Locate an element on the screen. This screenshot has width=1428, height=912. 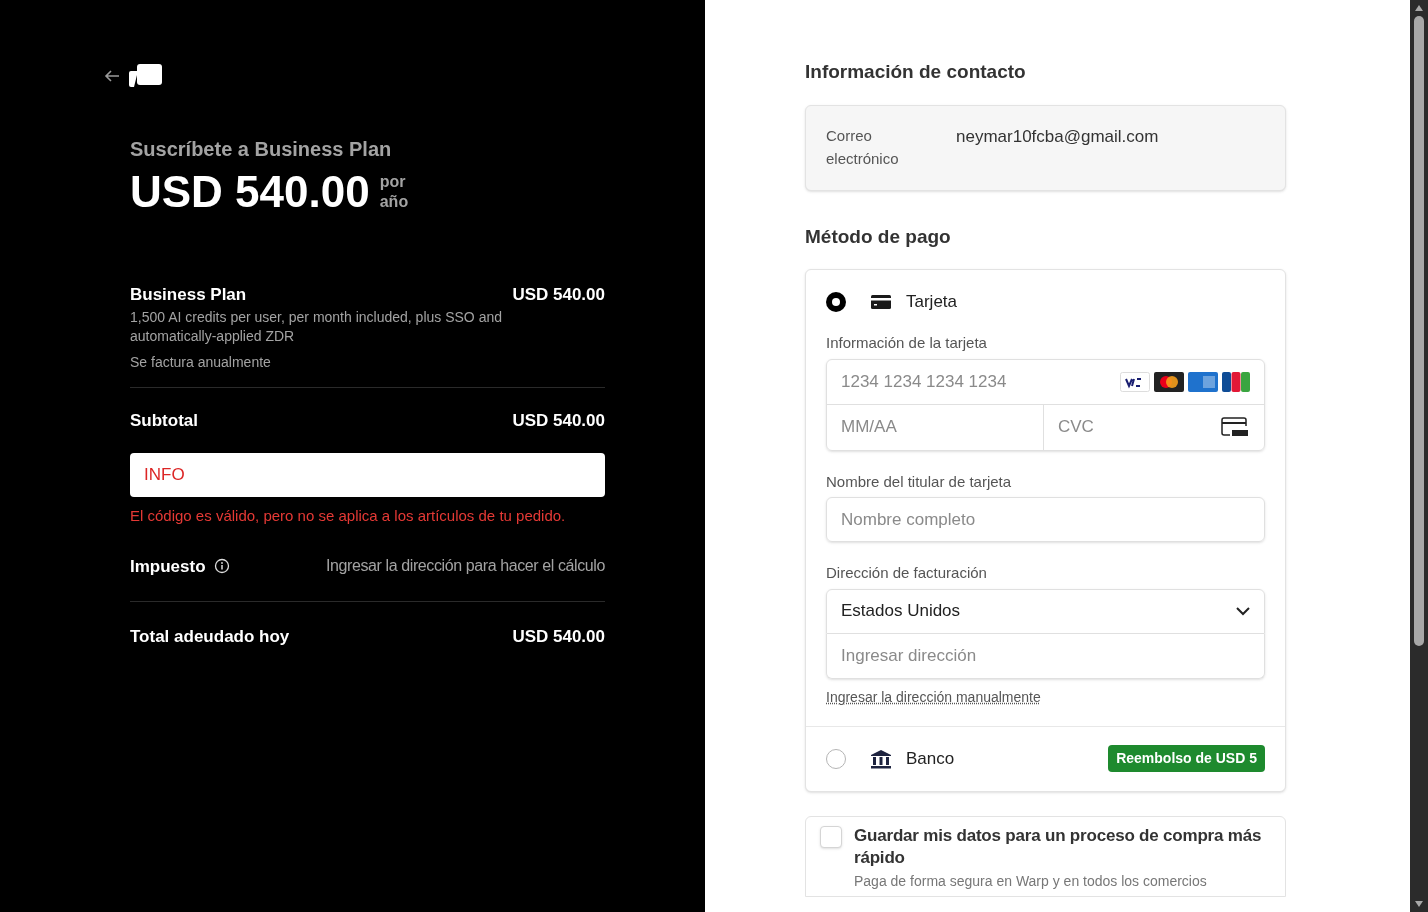
chevron-down-icon is located at coordinates (1243, 611).